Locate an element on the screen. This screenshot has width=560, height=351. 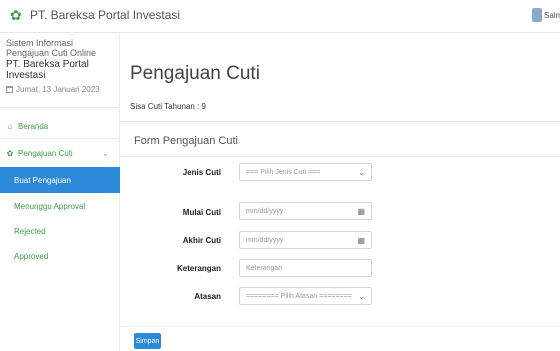
sidebar-item-label: Pengajuan Cuti is located at coordinates (45, 153).